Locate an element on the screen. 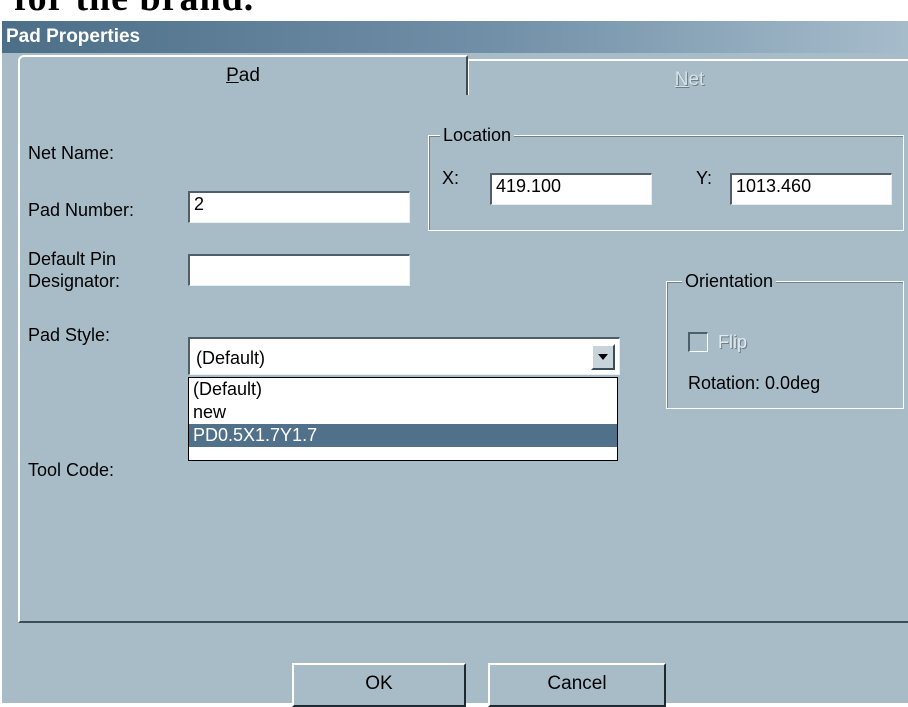  tab-net-label-rest: et is located at coordinates (696, 79).